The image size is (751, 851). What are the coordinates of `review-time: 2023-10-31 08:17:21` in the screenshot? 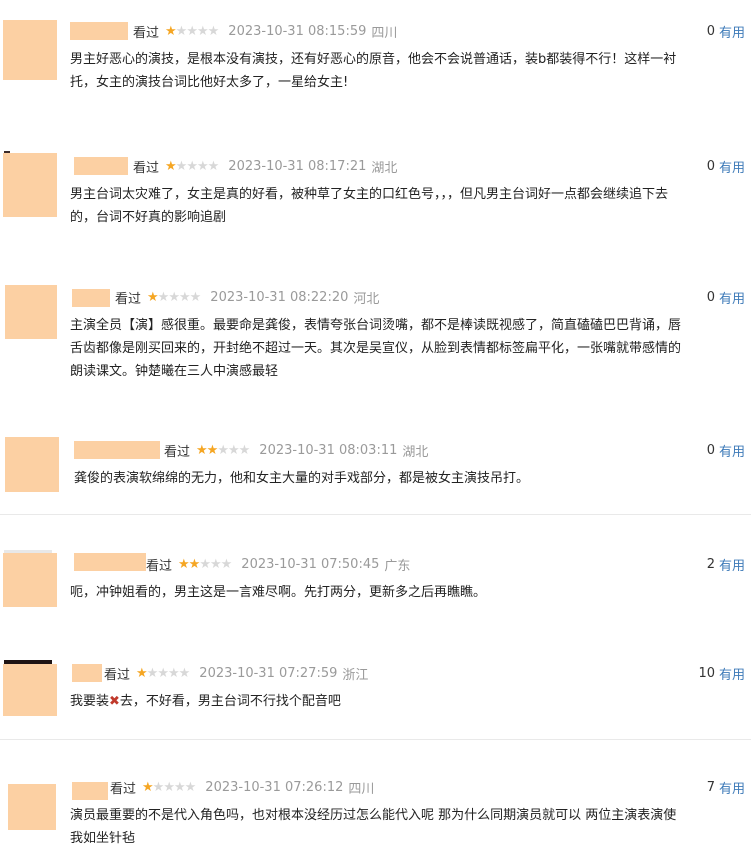 It's located at (297, 166).